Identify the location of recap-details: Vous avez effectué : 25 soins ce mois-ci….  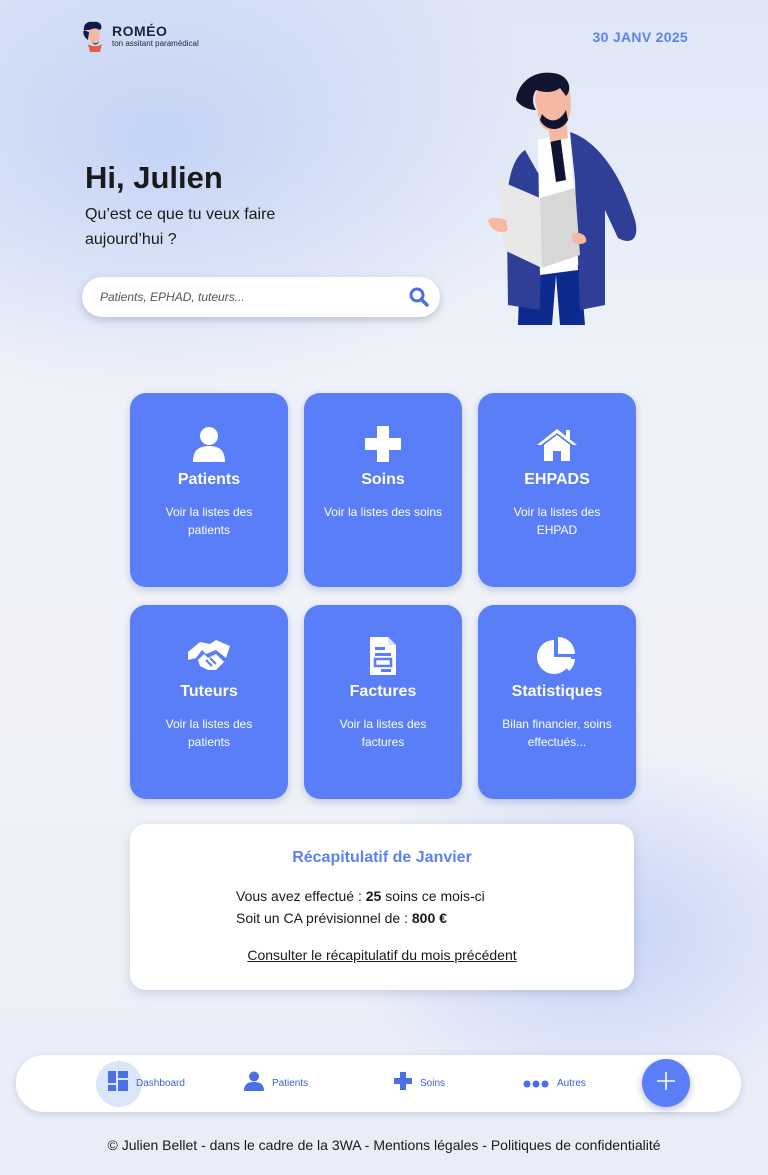
(435, 907).